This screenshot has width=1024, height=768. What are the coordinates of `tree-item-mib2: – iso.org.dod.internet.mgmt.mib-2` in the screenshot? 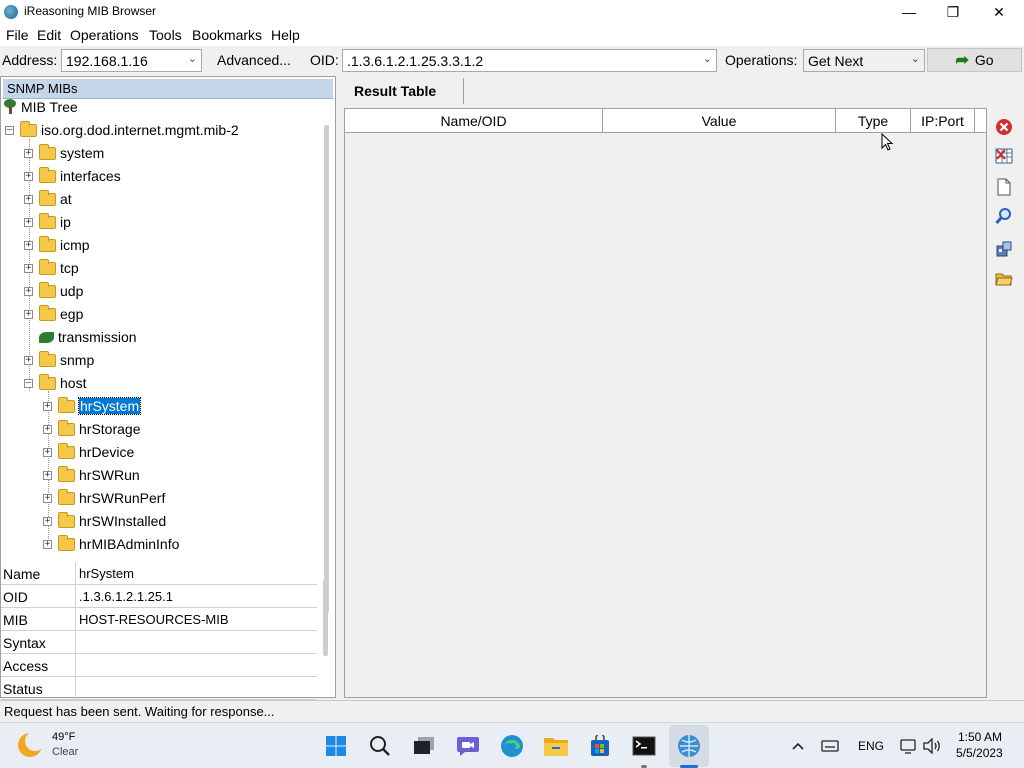 It's located at (122, 130).